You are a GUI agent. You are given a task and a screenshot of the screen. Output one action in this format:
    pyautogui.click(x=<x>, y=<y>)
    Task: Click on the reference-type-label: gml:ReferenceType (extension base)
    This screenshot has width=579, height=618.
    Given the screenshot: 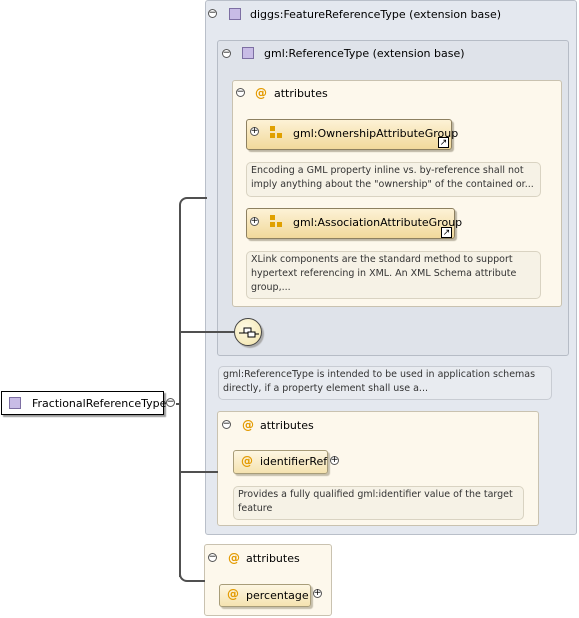 What is the action you would take?
    pyautogui.click(x=364, y=53)
    